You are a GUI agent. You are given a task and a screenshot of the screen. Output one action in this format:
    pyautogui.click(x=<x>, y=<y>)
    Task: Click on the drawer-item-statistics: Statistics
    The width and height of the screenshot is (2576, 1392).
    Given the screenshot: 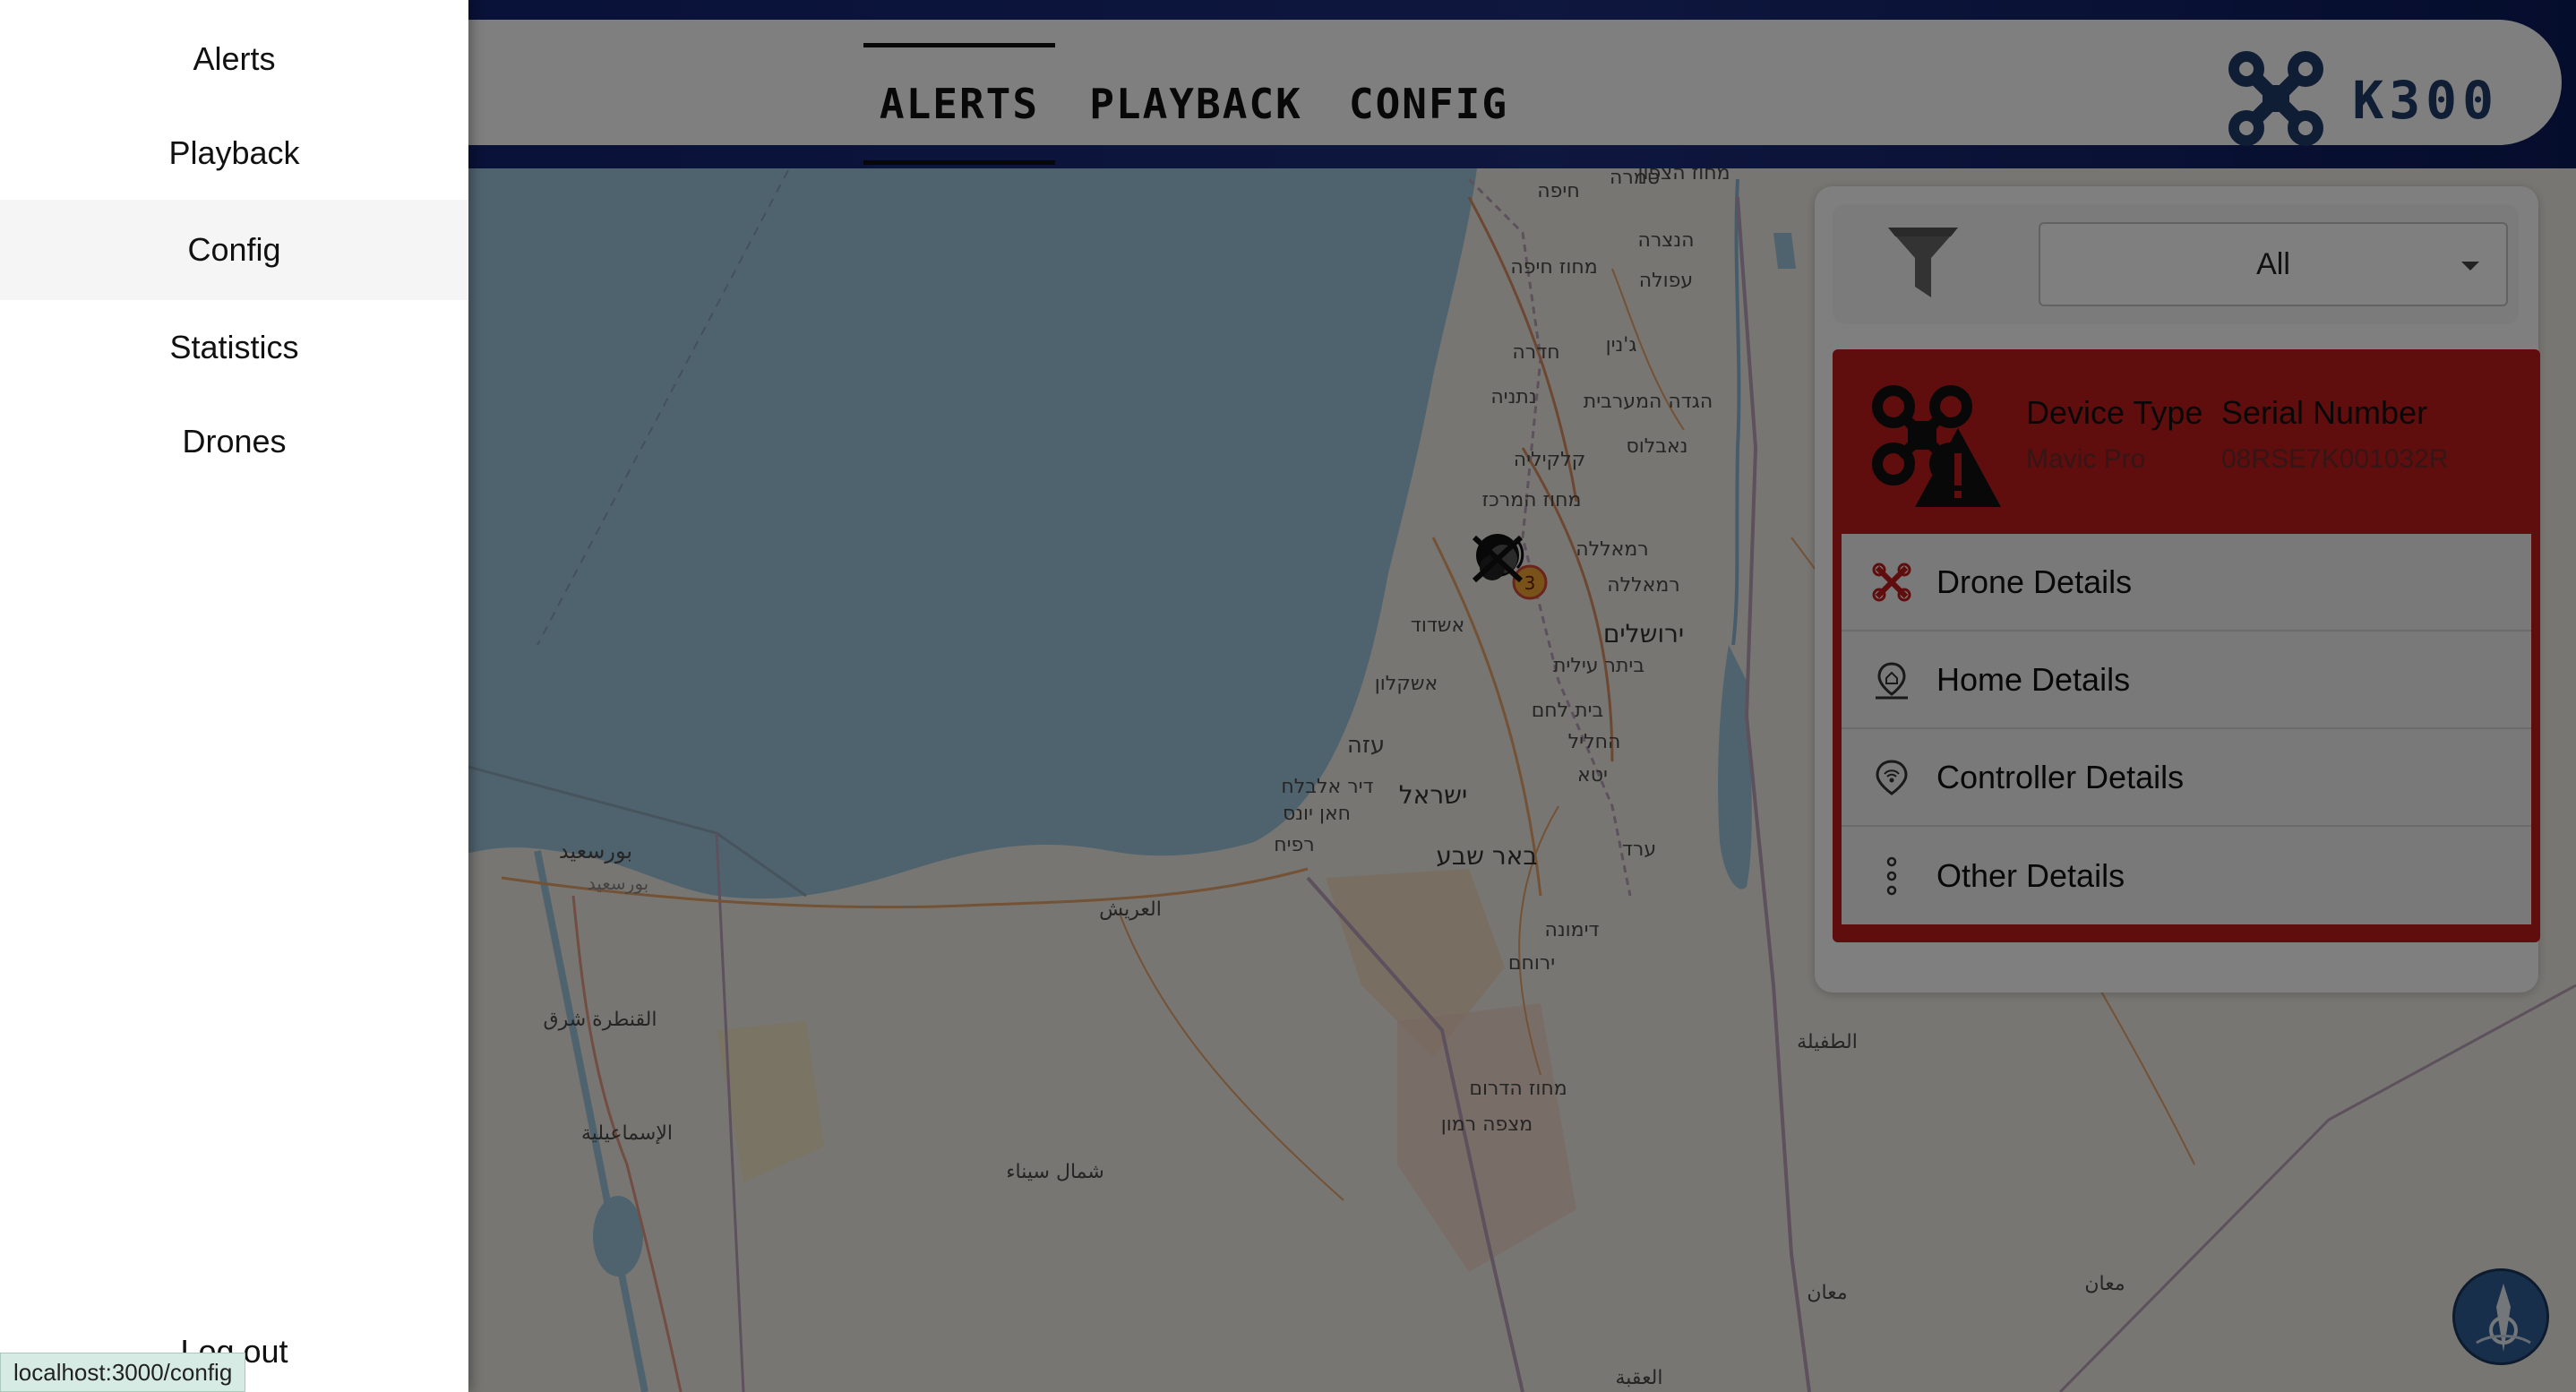 What is the action you would take?
    pyautogui.click(x=234, y=347)
    